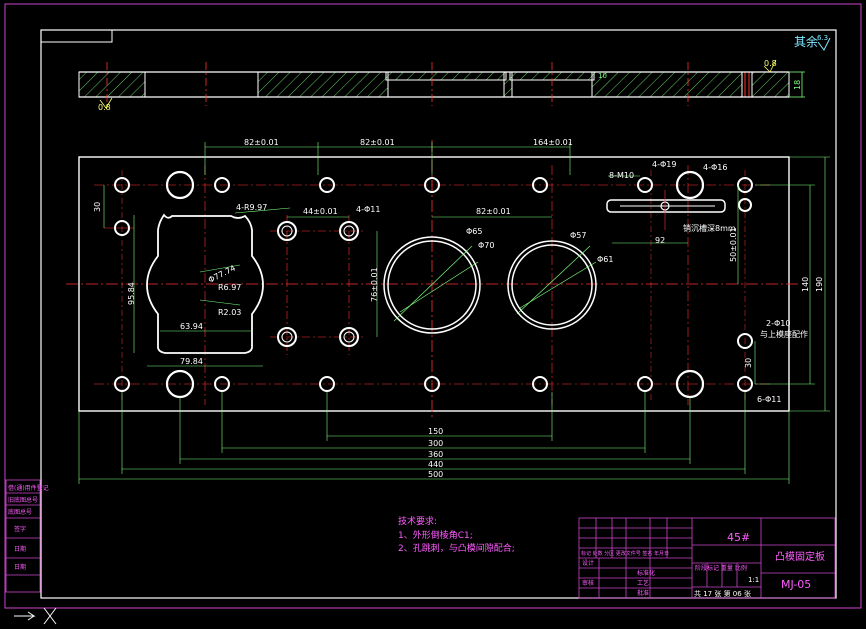 The height and width of the screenshot is (629, 866). What do you see at coordinates (806, 41) in the screenshot?
I see `roughness-note: 其余` at bounding box center [806, 41].